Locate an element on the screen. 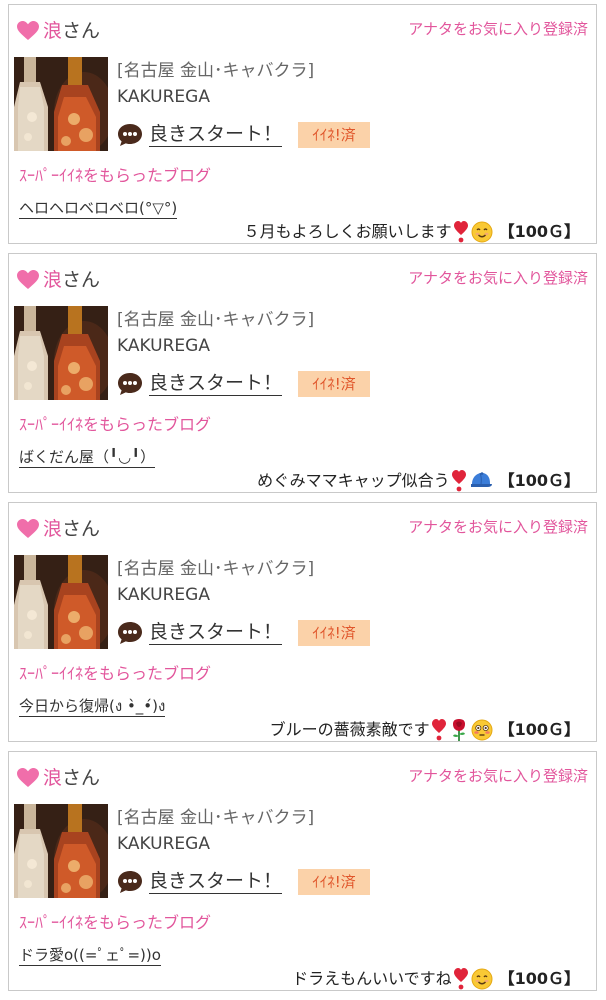 The height and width of the screenshot is (1000, 606). liked-blog-link: ヘロヘロベロベロ(°▽°) is located at coordinates (98, 208).